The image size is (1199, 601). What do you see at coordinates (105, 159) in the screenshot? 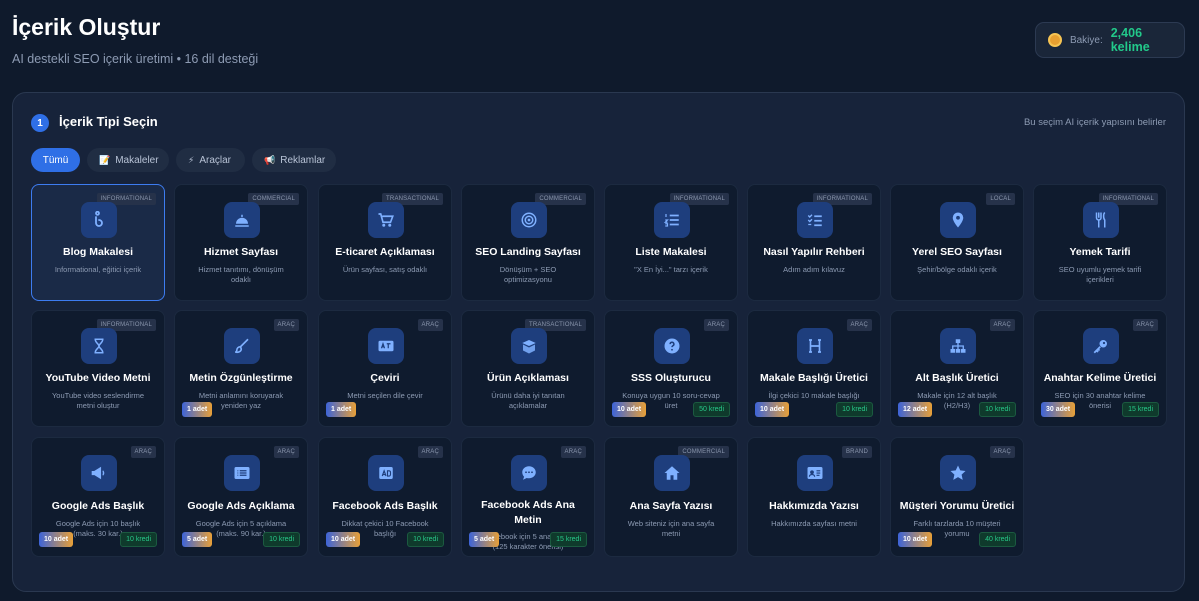
I see `memo-icon: 📝` at bounding box center [105, 159].